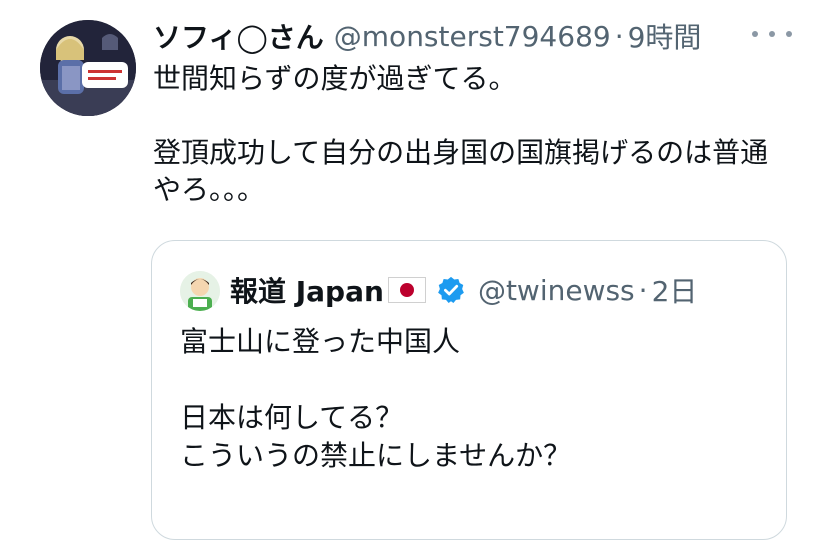 This screenshot has width=828, height=540. I want to click on quoted-author-name: 報道 Japan, so click(307, 290).